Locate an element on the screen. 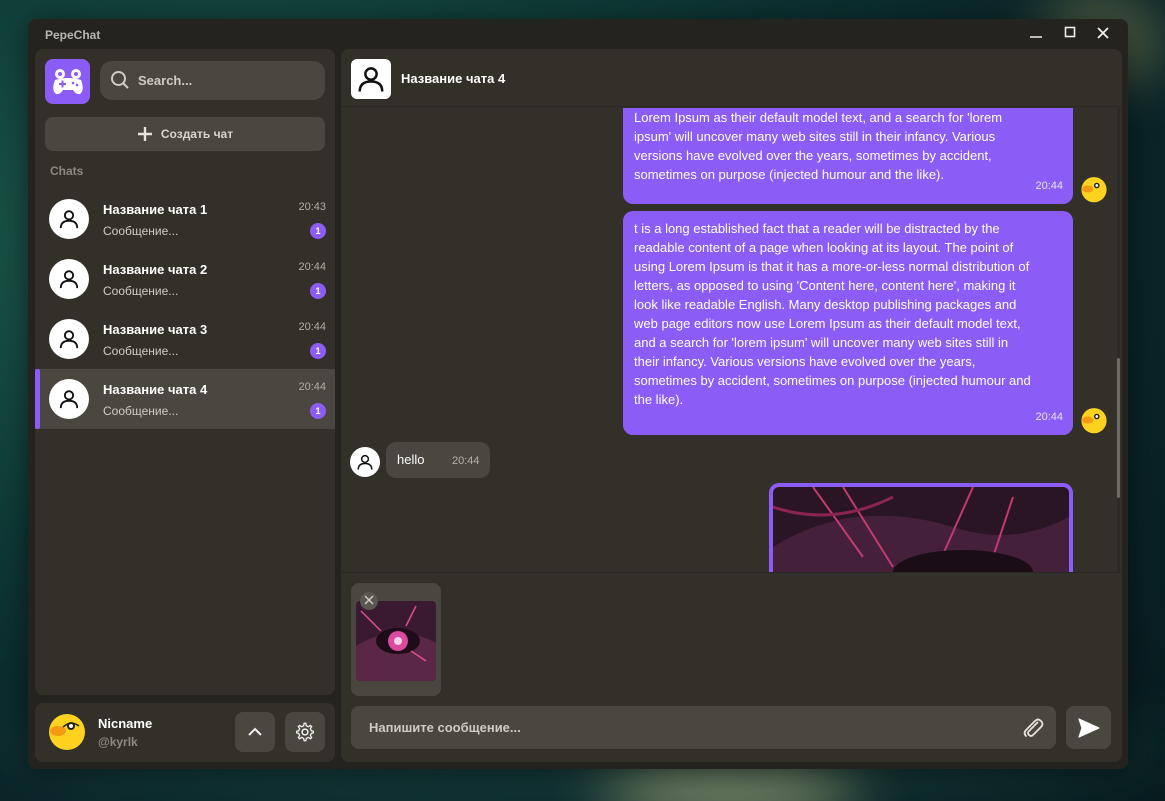 The image size is (1165, 801). gear-icon is located at coordinates (305, 732).